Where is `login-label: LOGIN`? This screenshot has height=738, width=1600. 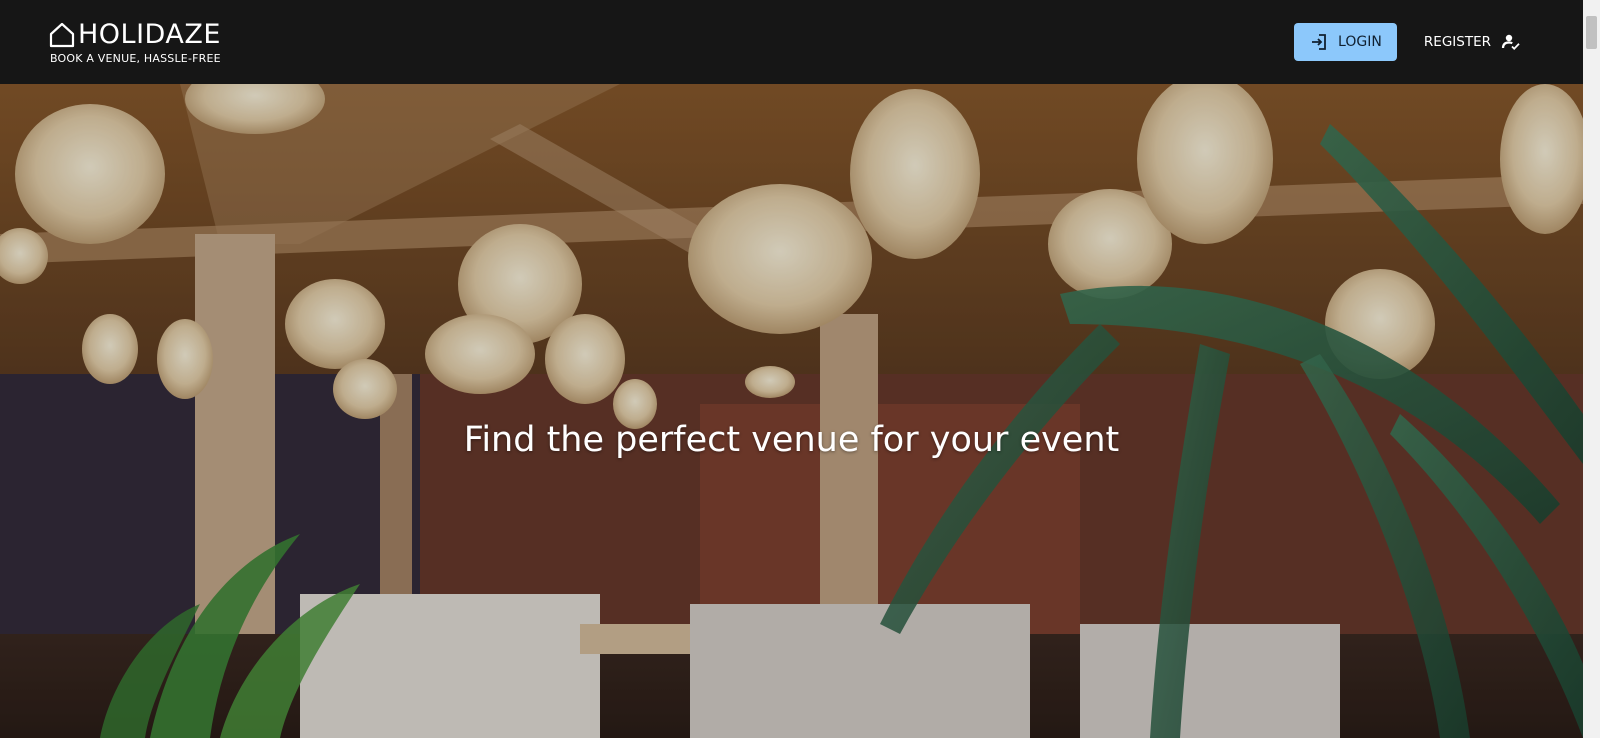 login-label: LOGIN is located at coordinates (1360, 42).